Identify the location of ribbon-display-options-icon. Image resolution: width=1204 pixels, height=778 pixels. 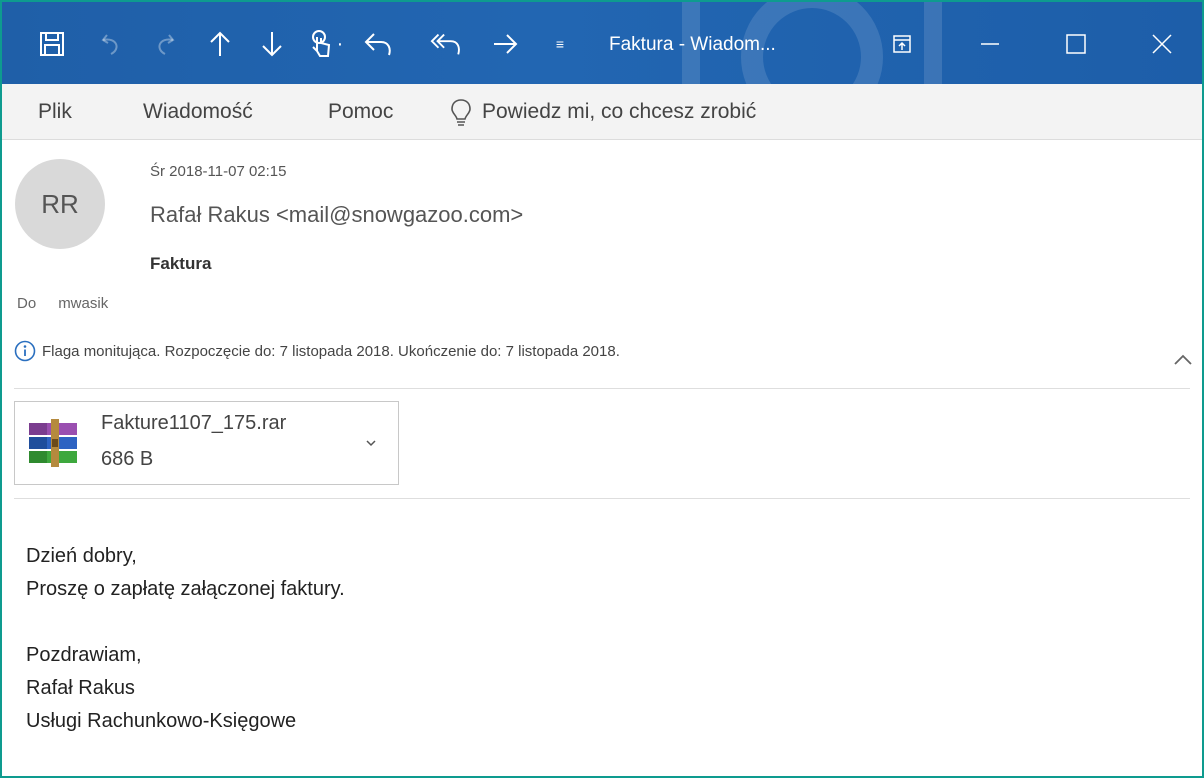
(902, 44).